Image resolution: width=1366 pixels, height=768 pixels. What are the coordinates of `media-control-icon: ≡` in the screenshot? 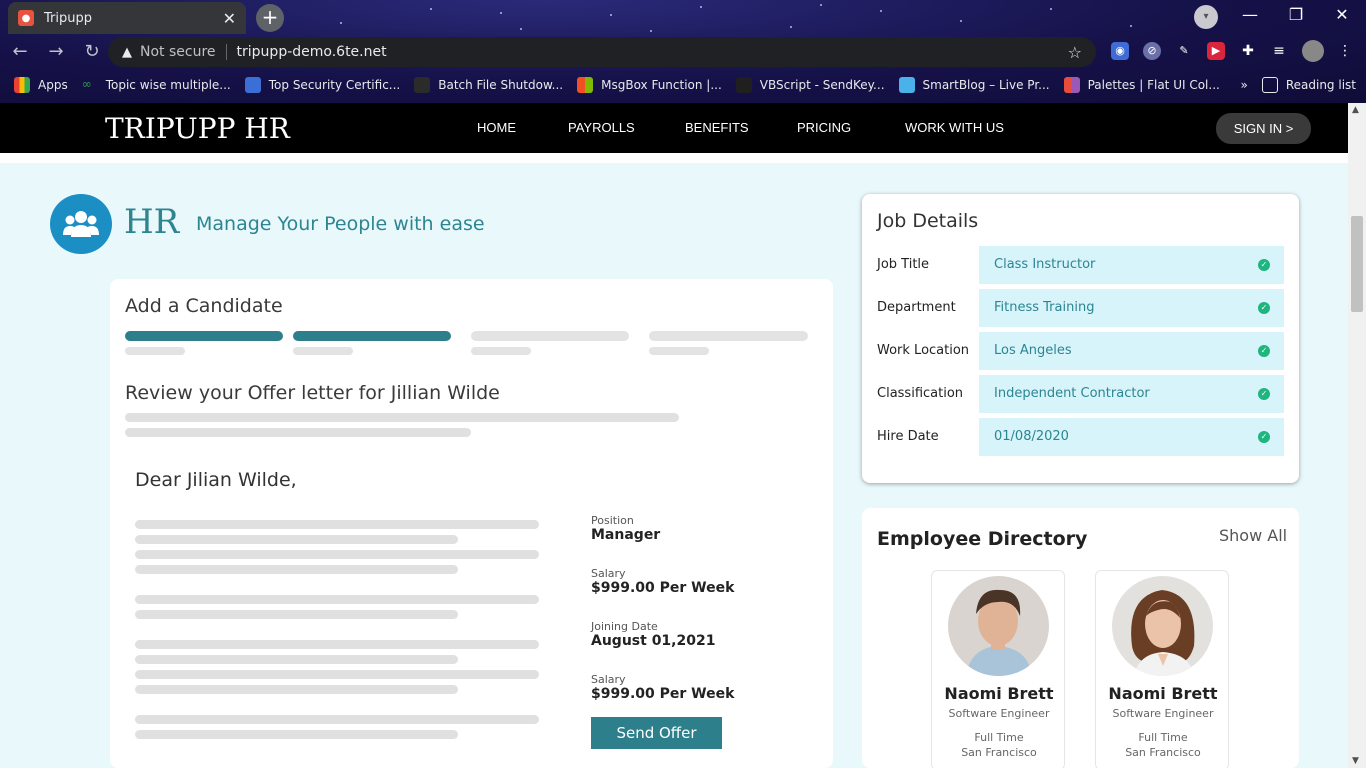 It's located at (1279, 51).